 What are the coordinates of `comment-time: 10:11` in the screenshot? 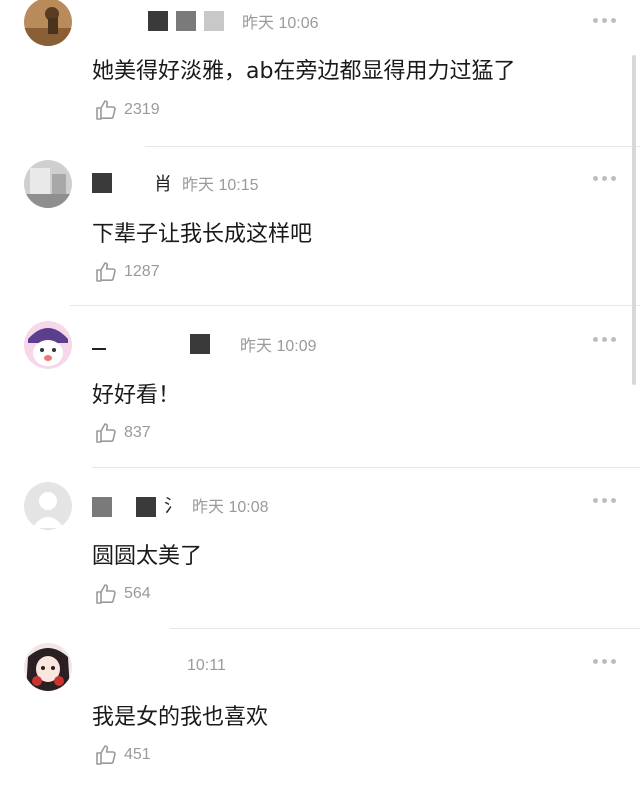 It's located at (206, 665).